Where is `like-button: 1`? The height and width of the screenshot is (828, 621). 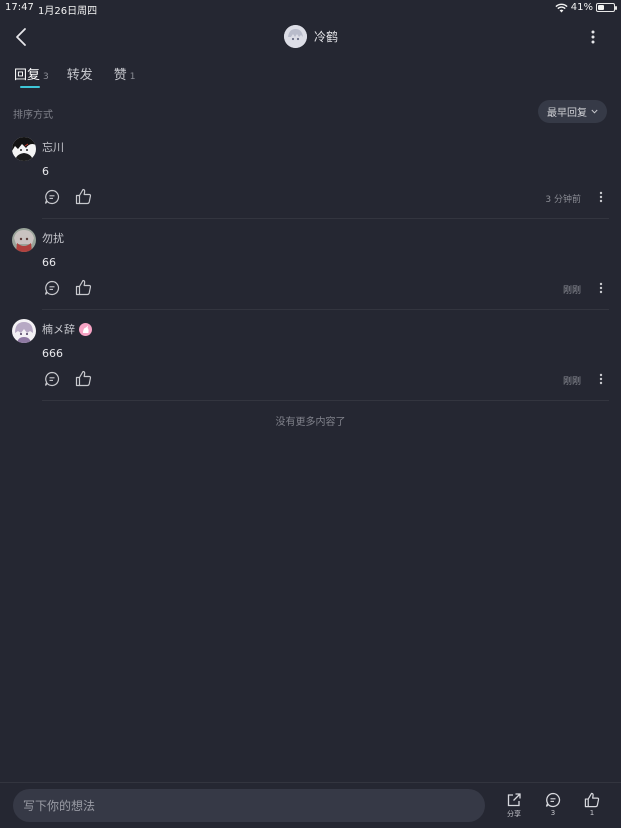 like-button: 1 is located at coordinates (592, 804).